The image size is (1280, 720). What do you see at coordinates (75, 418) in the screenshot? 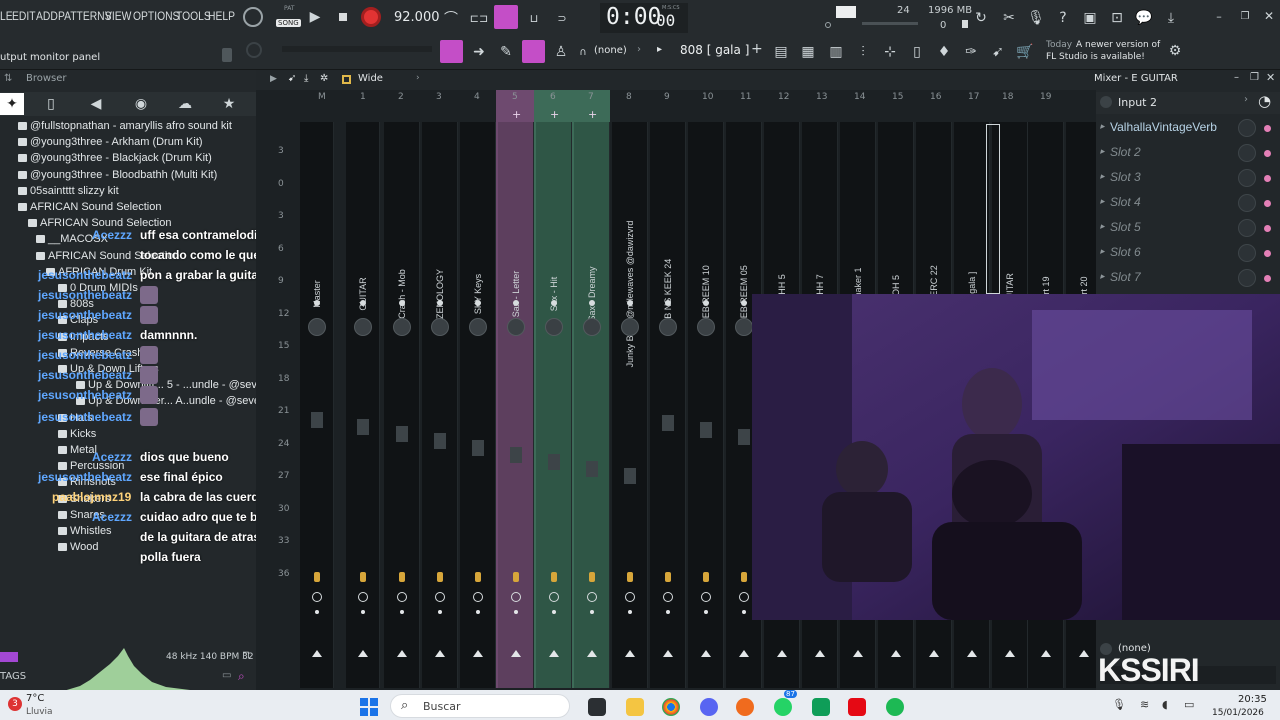
I see `browser-tree-item: Hats` at bounding box center [75, 418].